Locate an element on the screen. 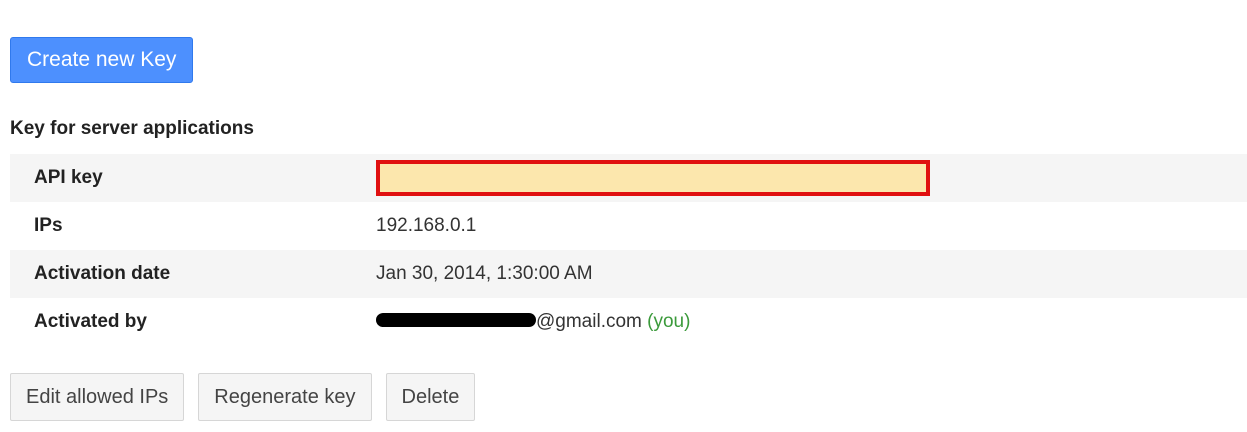  redaction-mark is located at coordinates (456, 319).